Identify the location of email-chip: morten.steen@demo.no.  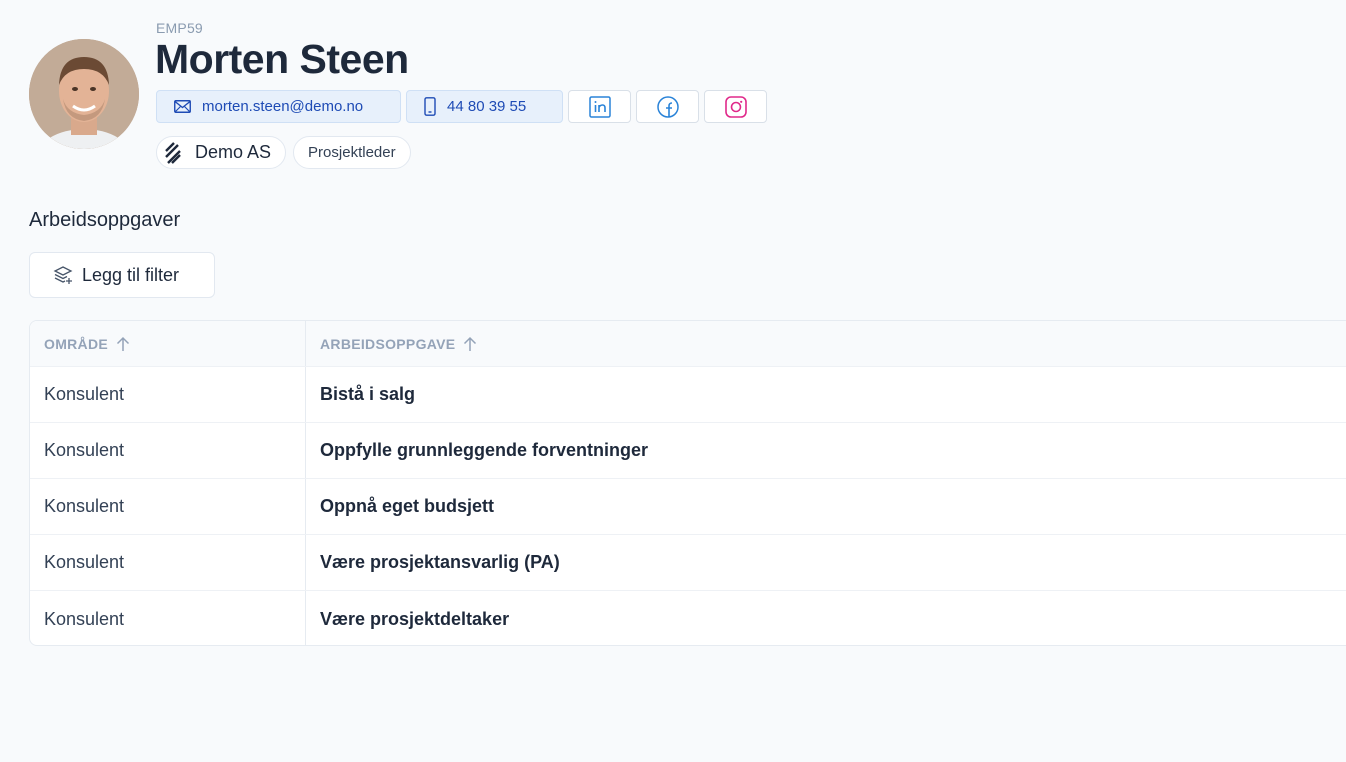
(278, 106).